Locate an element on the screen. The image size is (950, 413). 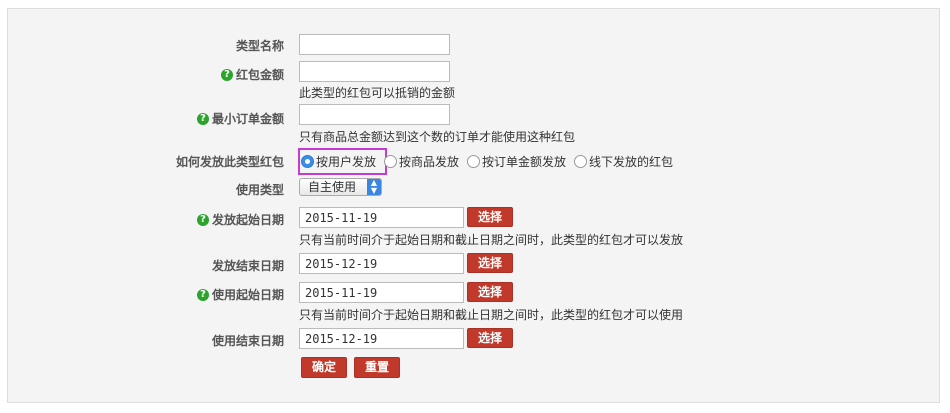
use-start-pick-button: 选择 is located at coordinates (490, 292).